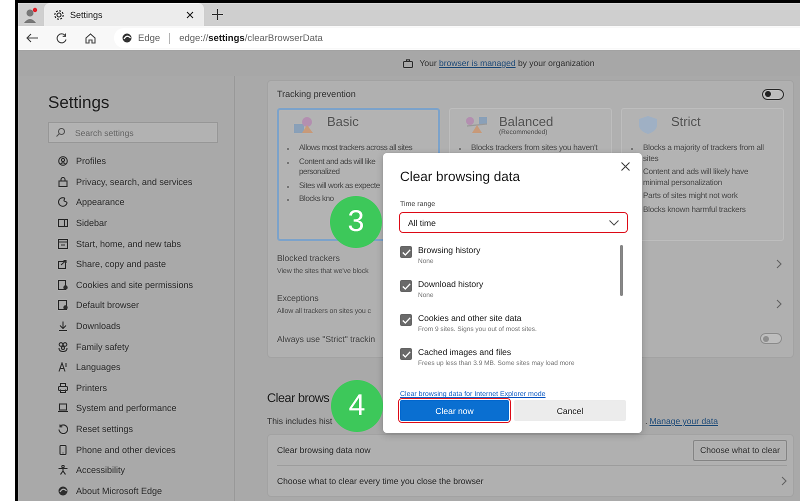  What do you see at coordinates (408, 63) in the screenshot?
I see `briefcase-icon` at bounding box center [408, 63].